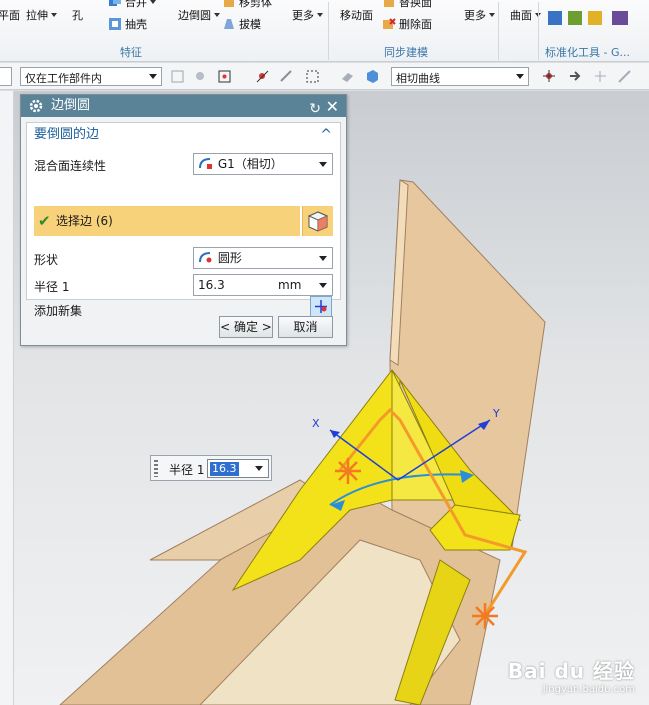  What do you see at coordinates (183, 135) in the screenshot?
I see `section-header: 要倒圆的边 ^` at bounding box center [183, 135].